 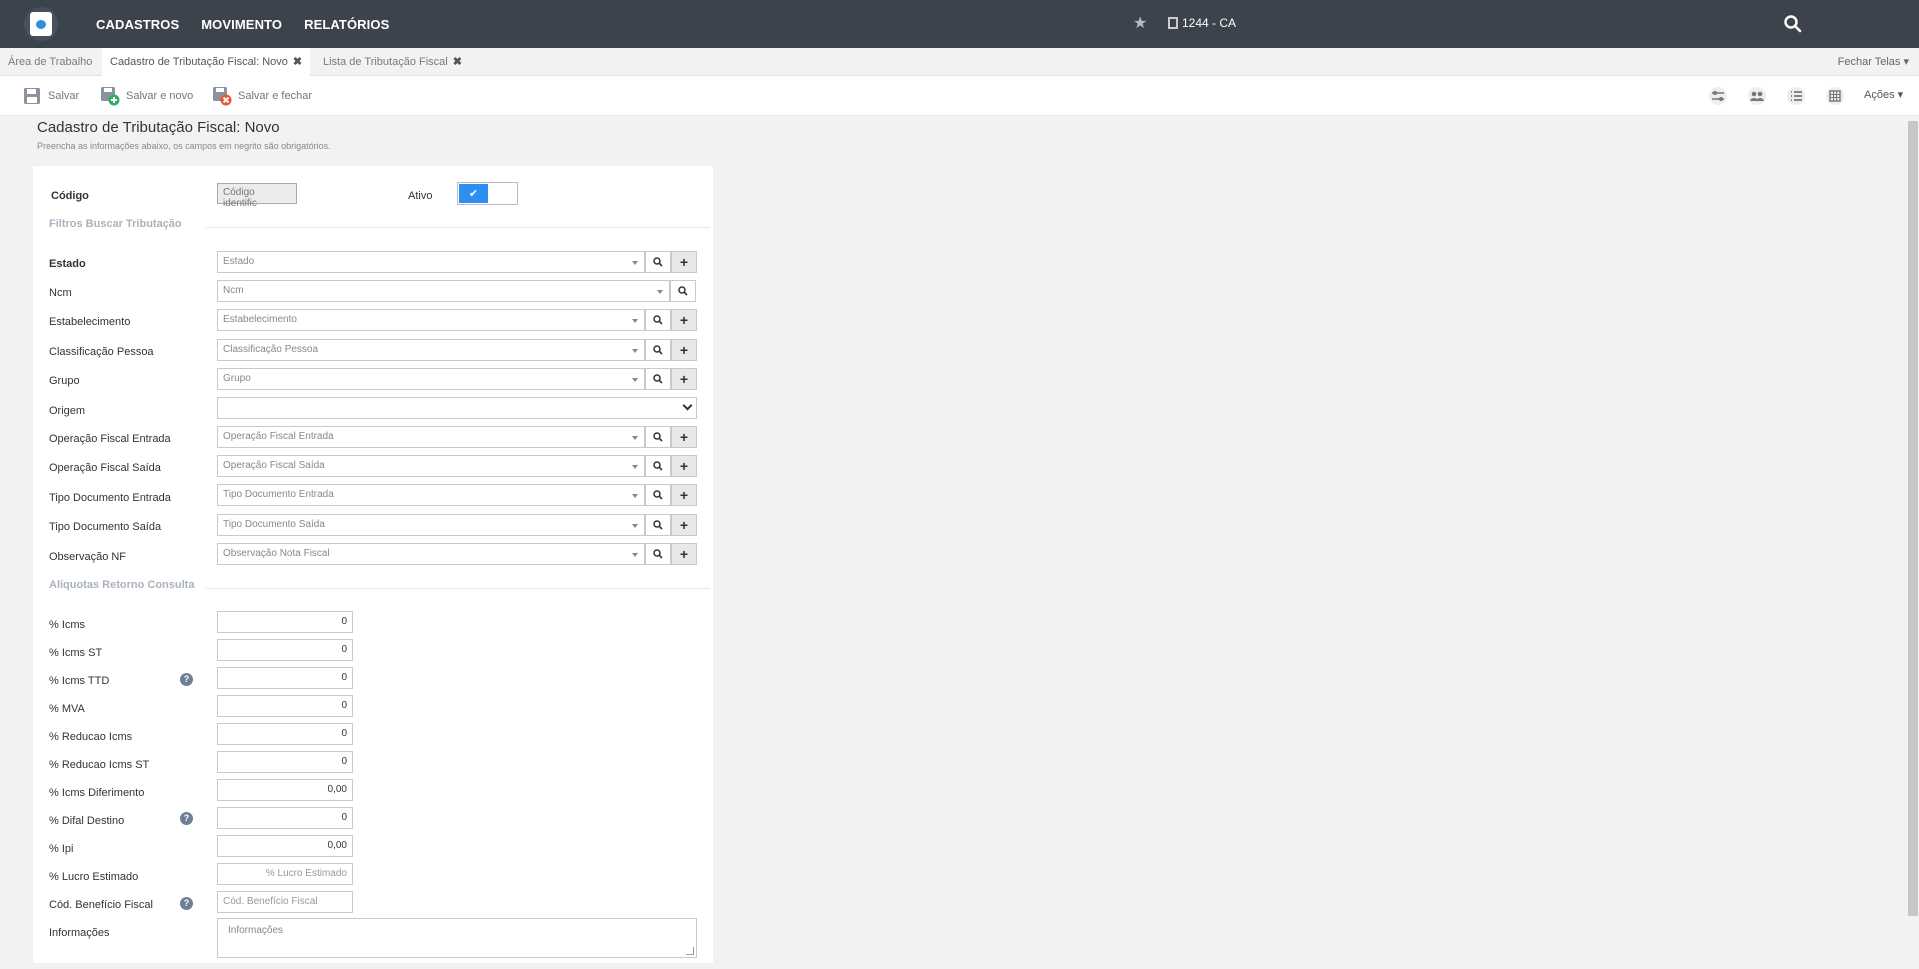 What do you see at coordinates (431, 495) in the screenshot?
I see `tipo-documento-entrada-combo: Tipo Documento Entrada` at bounding box center [431, 495].